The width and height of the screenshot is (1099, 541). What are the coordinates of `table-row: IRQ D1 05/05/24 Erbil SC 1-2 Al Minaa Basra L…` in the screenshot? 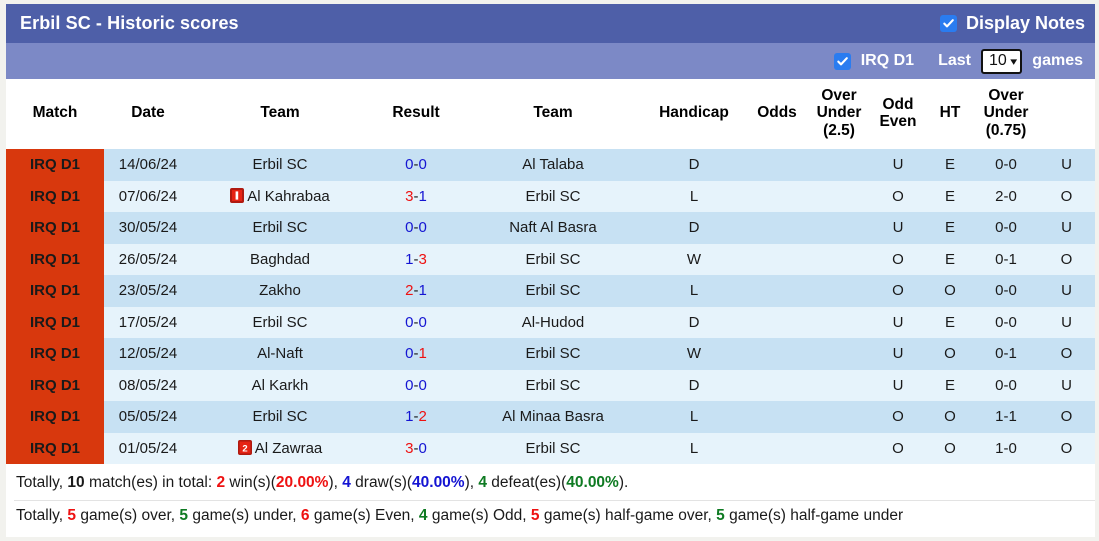 It's located at (550, 417).